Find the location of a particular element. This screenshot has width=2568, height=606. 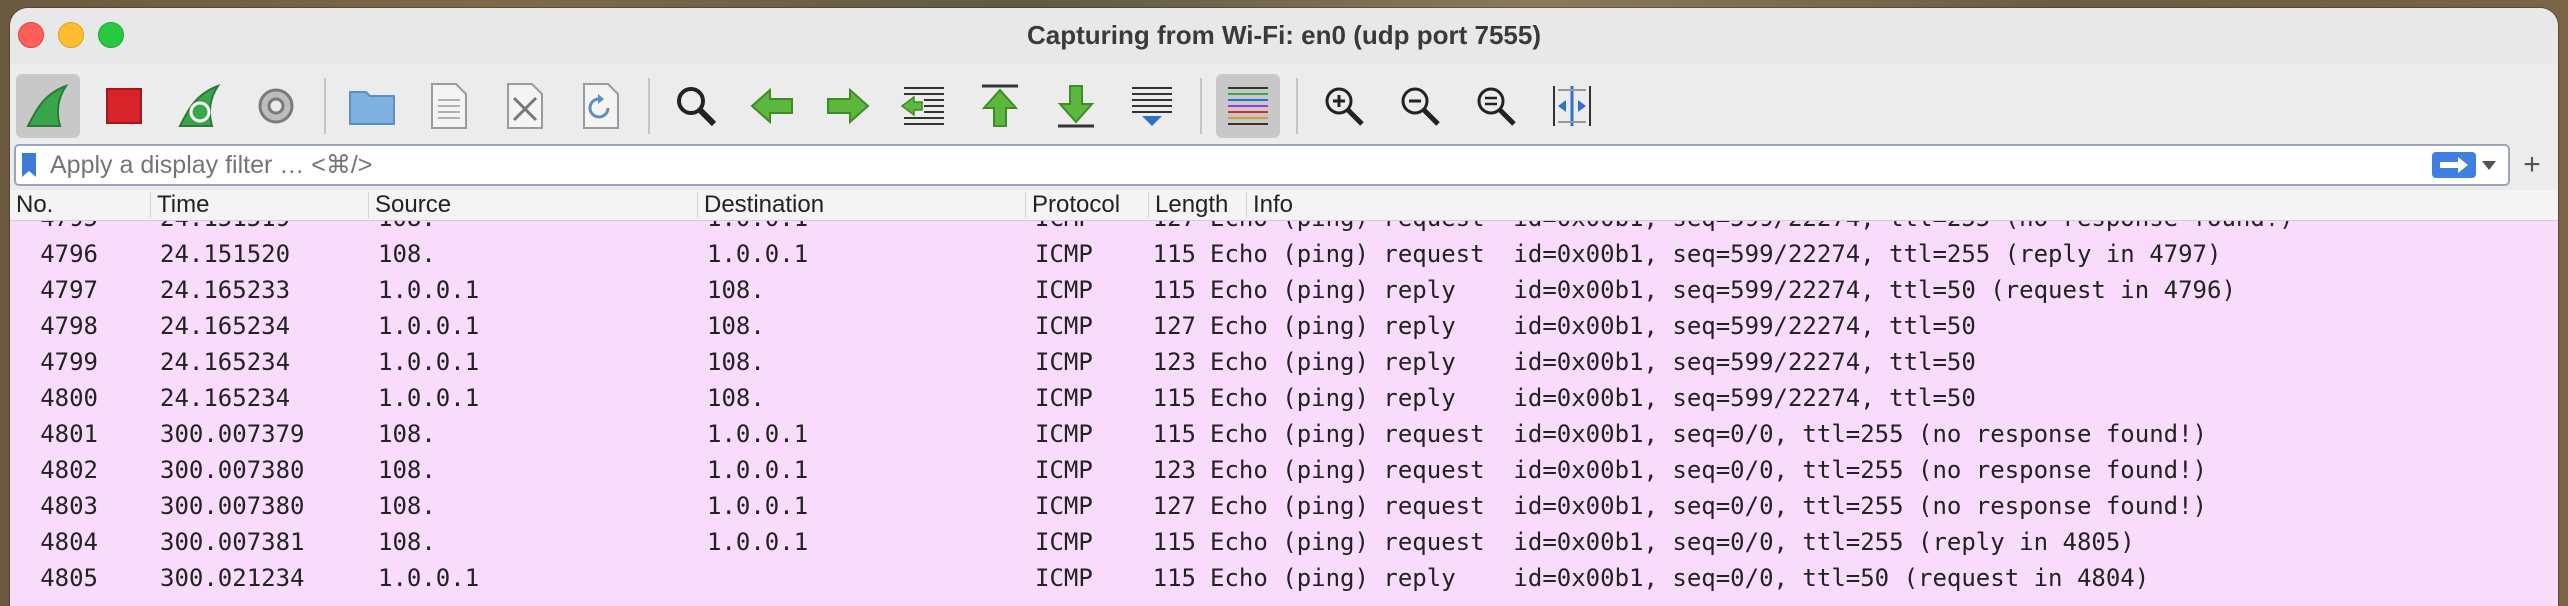

display-filter-input is located at coordinates (1240, 165).